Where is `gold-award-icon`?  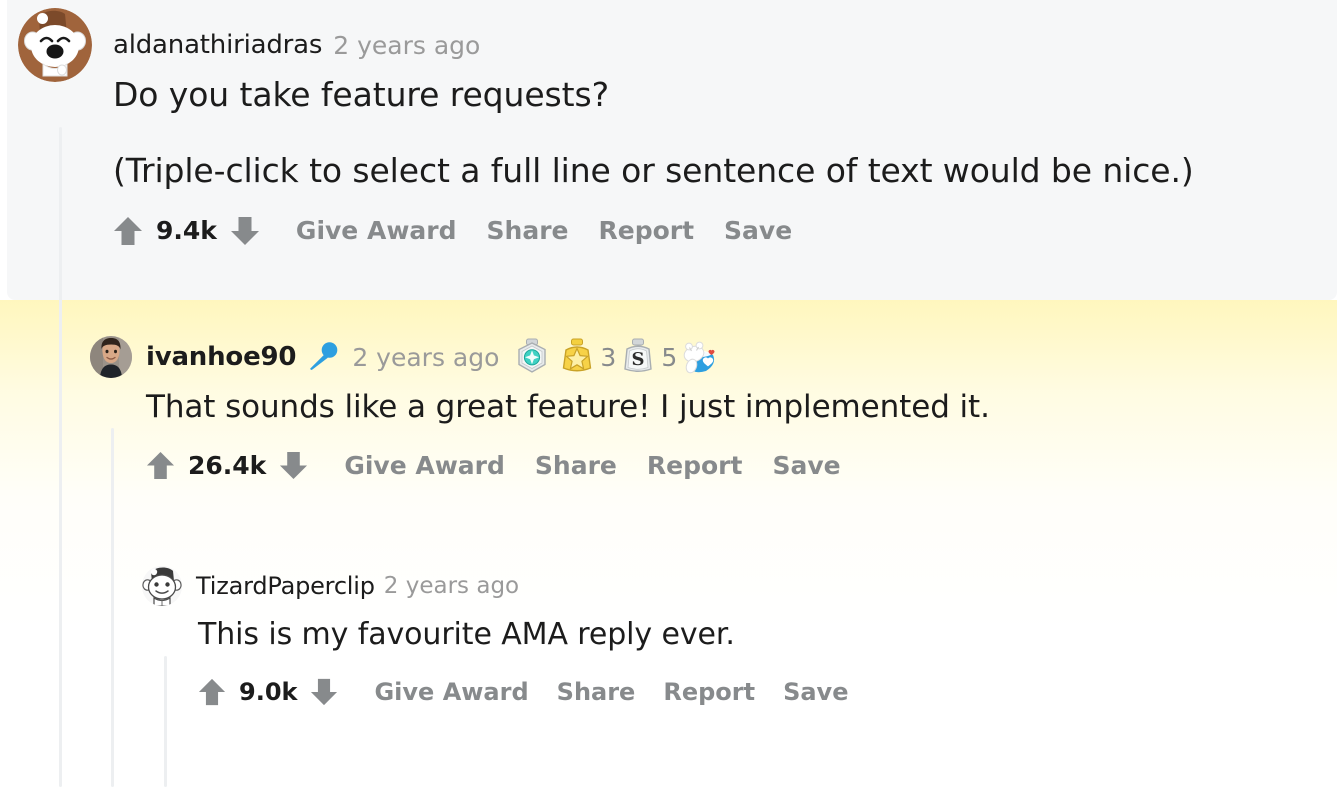 gold-award-icon is located at coordinates (577, 357).